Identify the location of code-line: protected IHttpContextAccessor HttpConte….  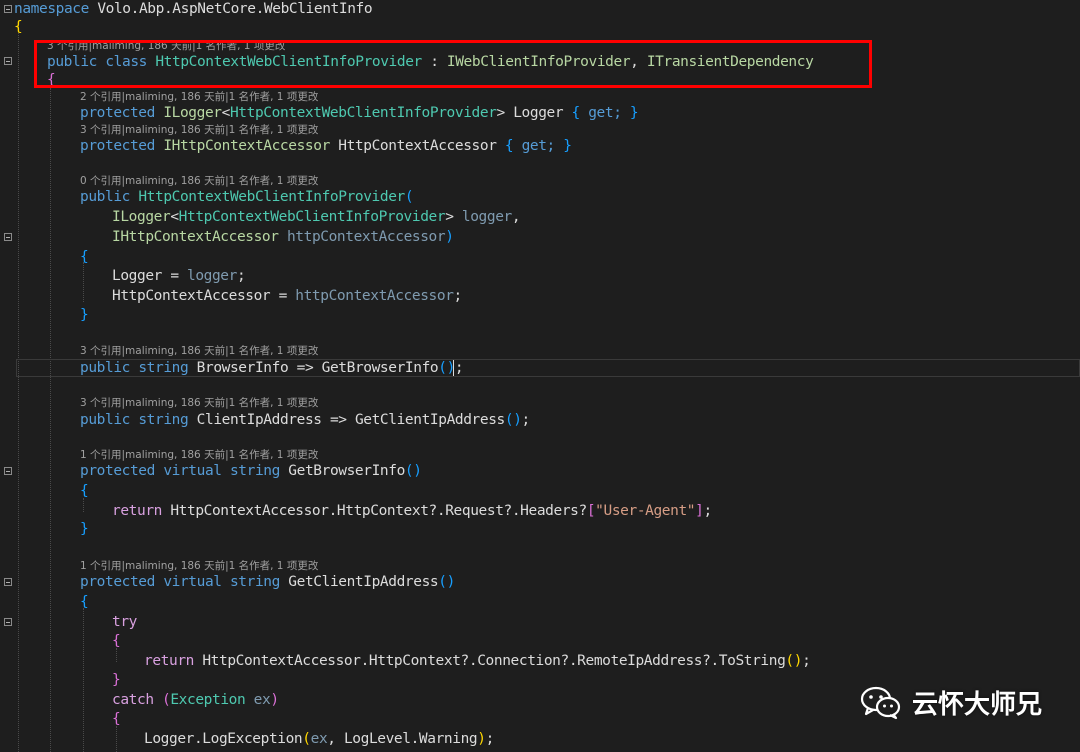
(326, 146).